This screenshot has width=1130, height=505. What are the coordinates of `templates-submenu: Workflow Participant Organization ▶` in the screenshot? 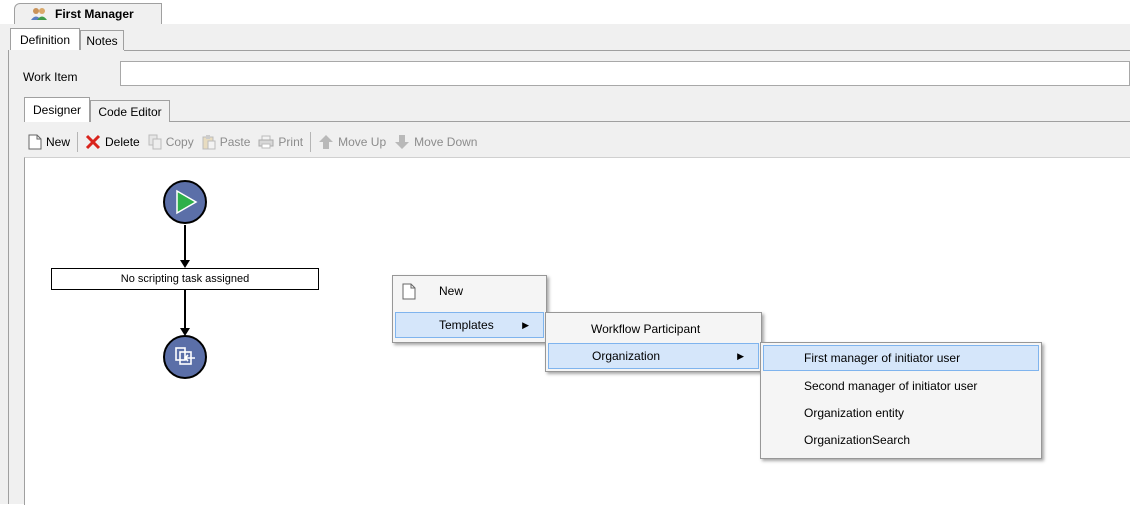 It's located at (653, 342).